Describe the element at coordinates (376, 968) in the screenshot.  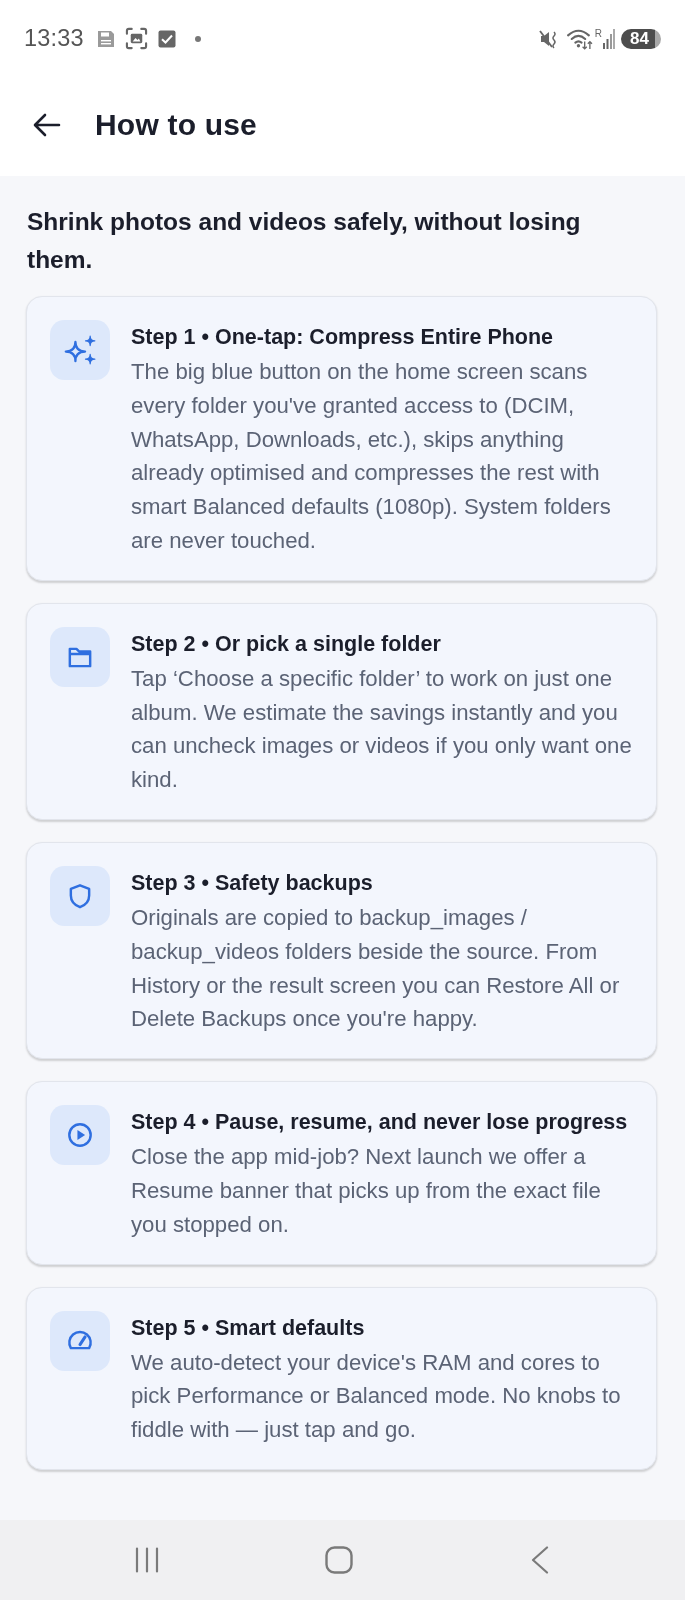
I see `step-description: Originals are copied to backup_images / backup_videos folders beside the source. From History or the result screen you can Restore All or Delete Backups once you're happy.` at that location.